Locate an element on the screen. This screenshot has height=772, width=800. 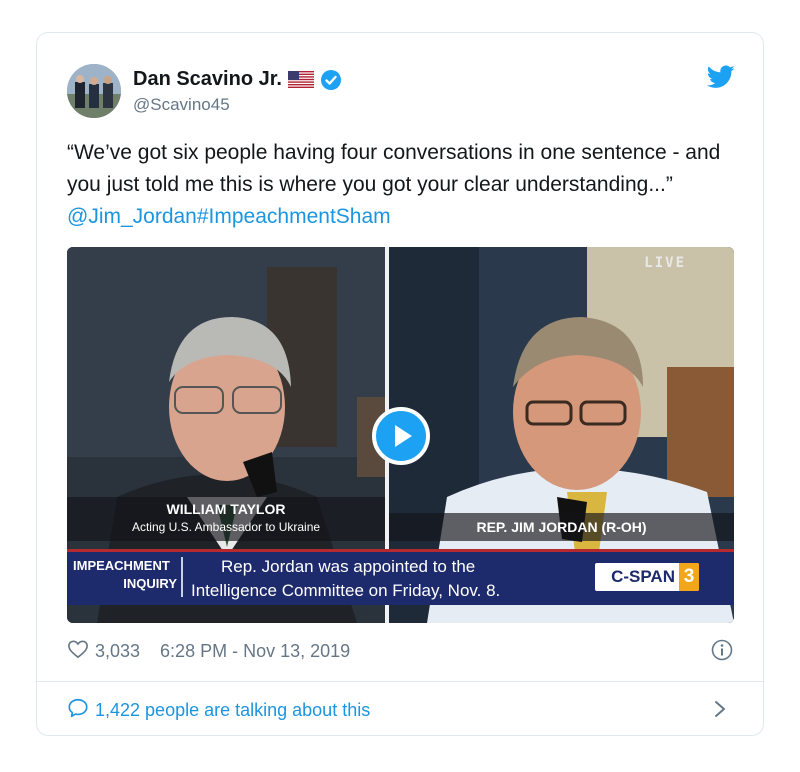
us-flag-icon is located at coordinates (300, 79).